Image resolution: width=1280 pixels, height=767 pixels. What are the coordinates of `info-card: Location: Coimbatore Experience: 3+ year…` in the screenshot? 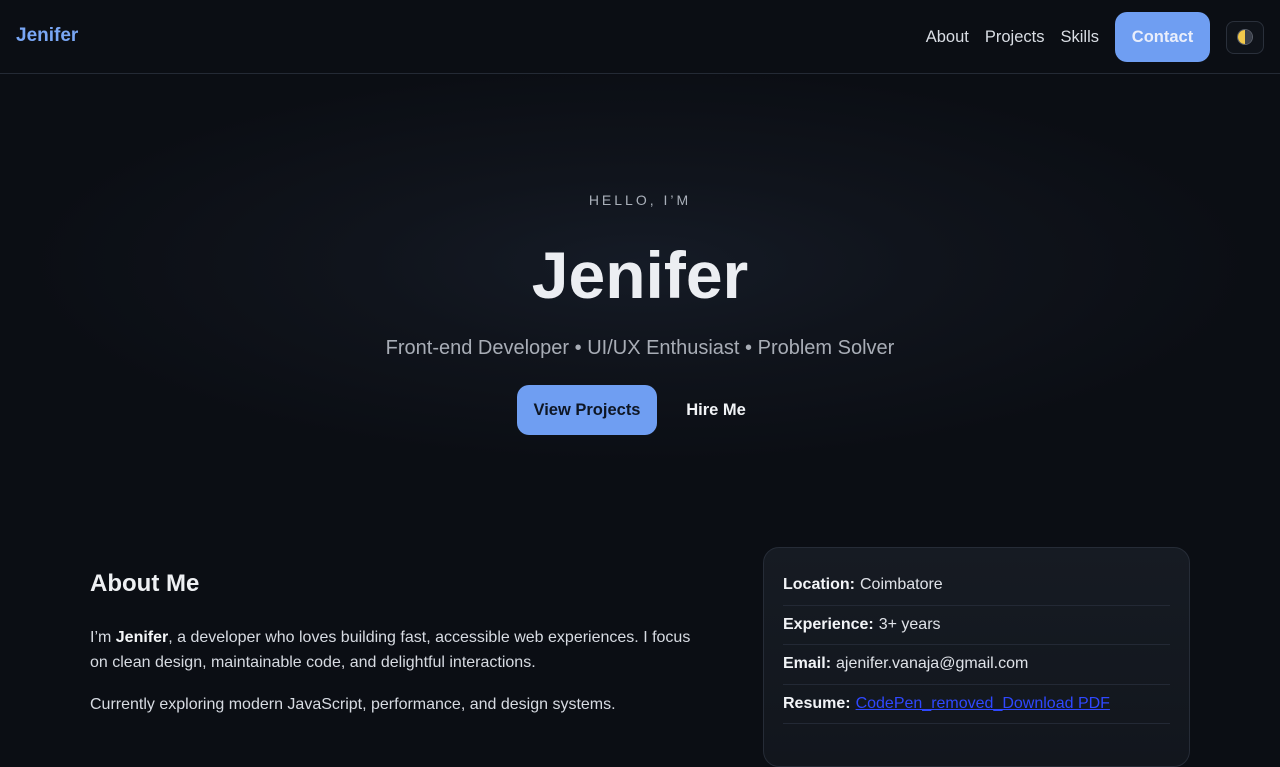 It's located at (976, 657).